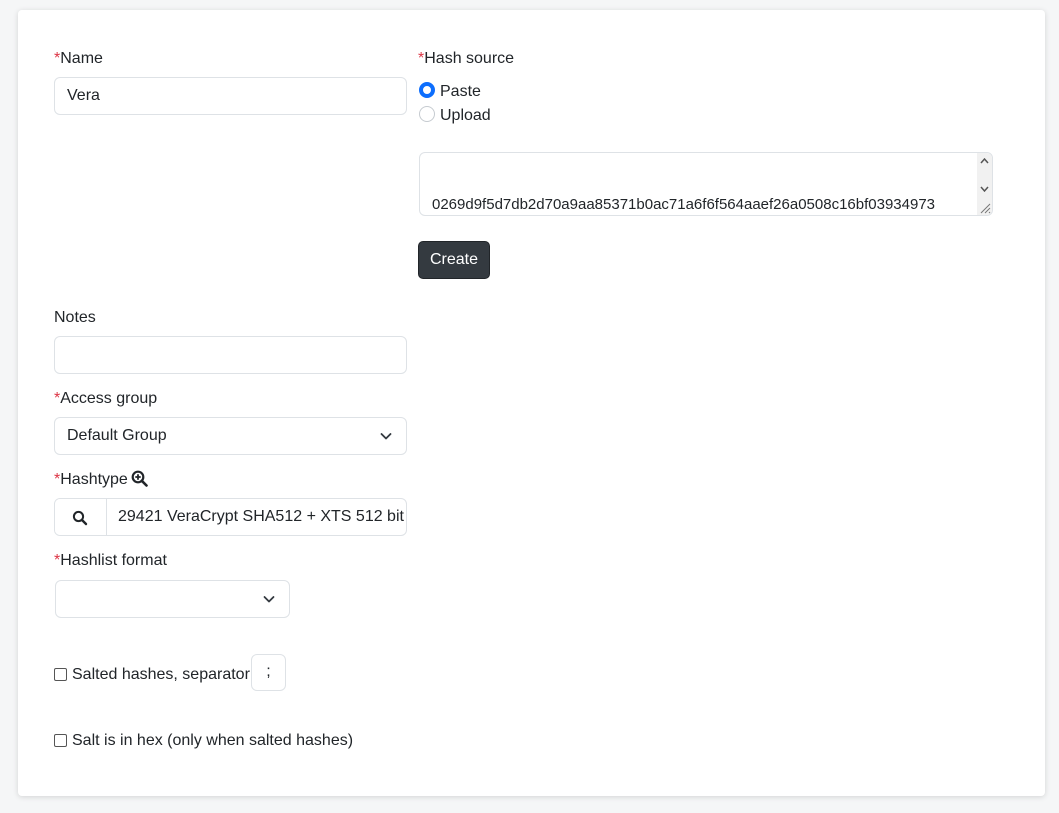 The width and height of the screenshot is (1059, 813). Describe the element at coordinates (78, 58) in the screenshot. I see `name-label: *Name` at that location.